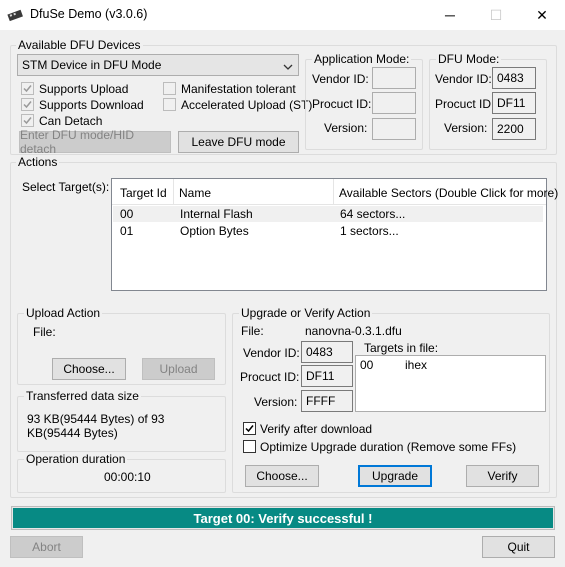 The width and height of the screenshot is (565, 567). What do you see at coordinates (395, 476) in the screenshot?
I see `upgrade-button: Upgrade` at bounding box center [395, 476].